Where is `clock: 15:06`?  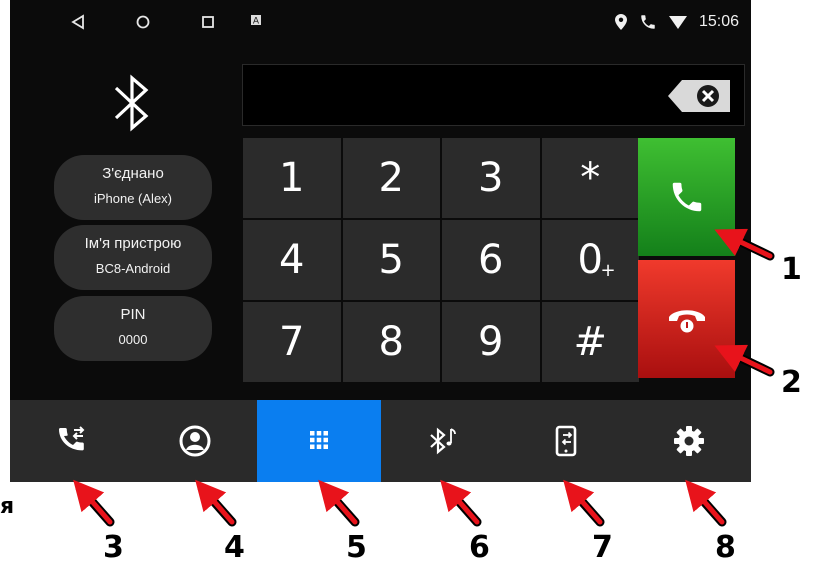
clock: 15:06 is located at coordinates (718, 21).